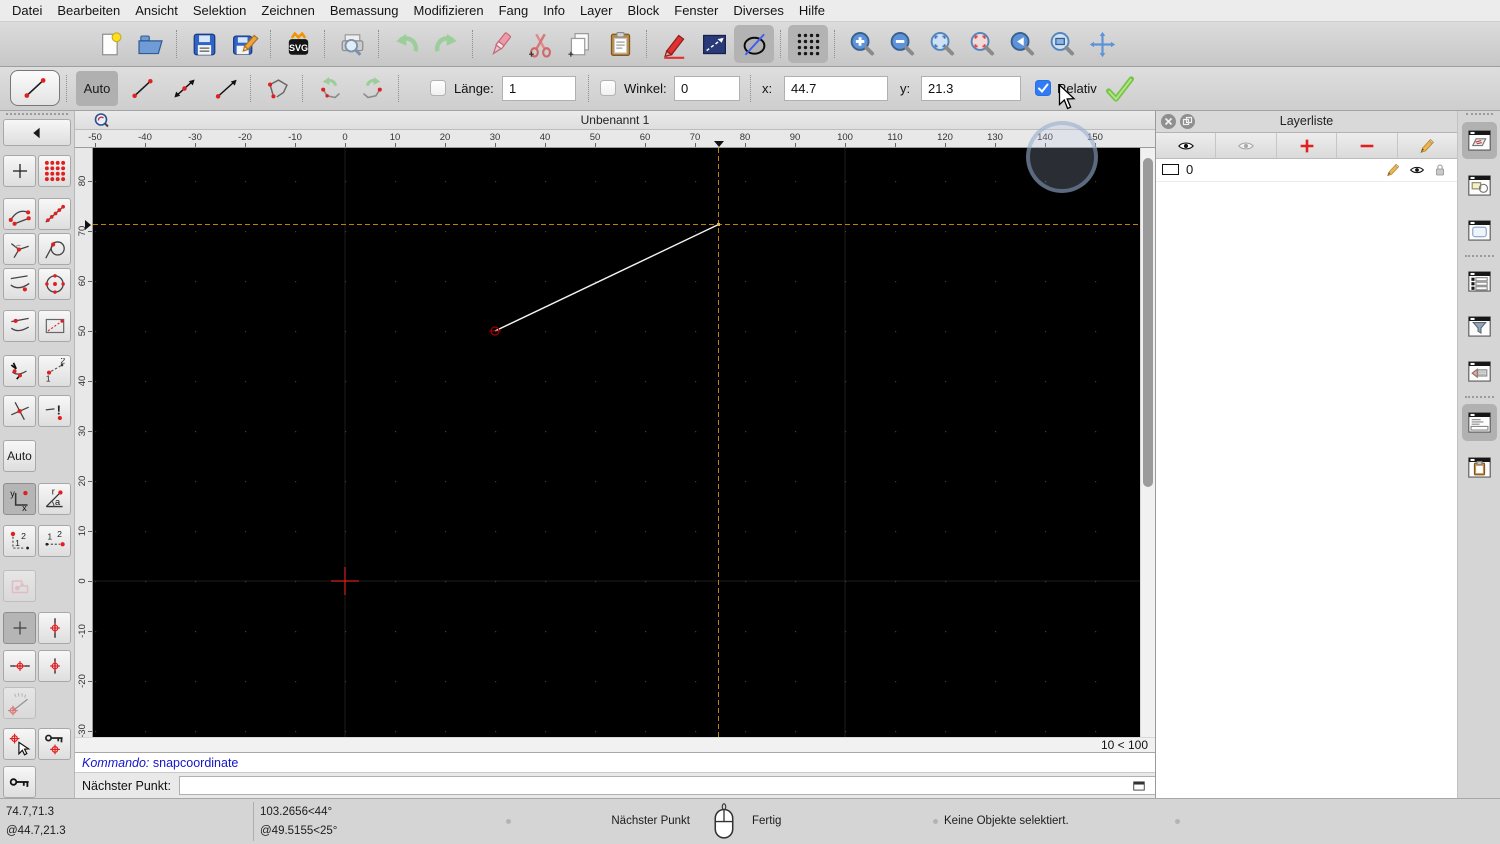  I want to click on snap-auto-button: Auto, so click(19, 456).